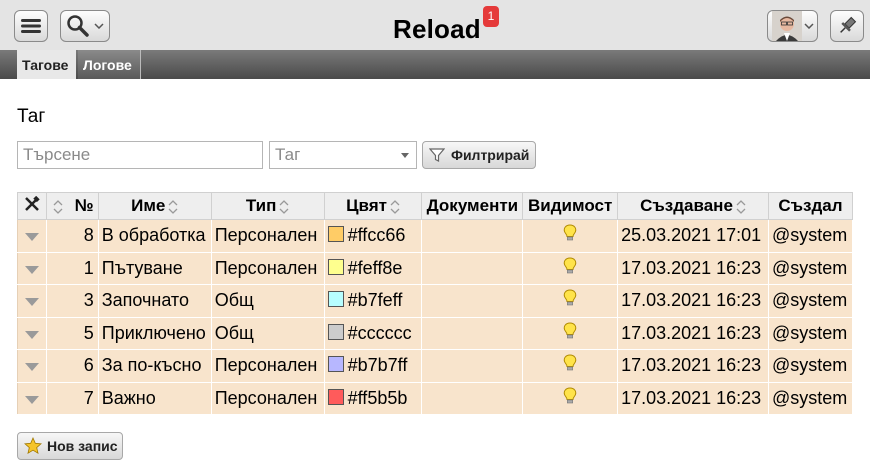  I want to click on cell-color-value: #ffcc66, so click(376, 235).